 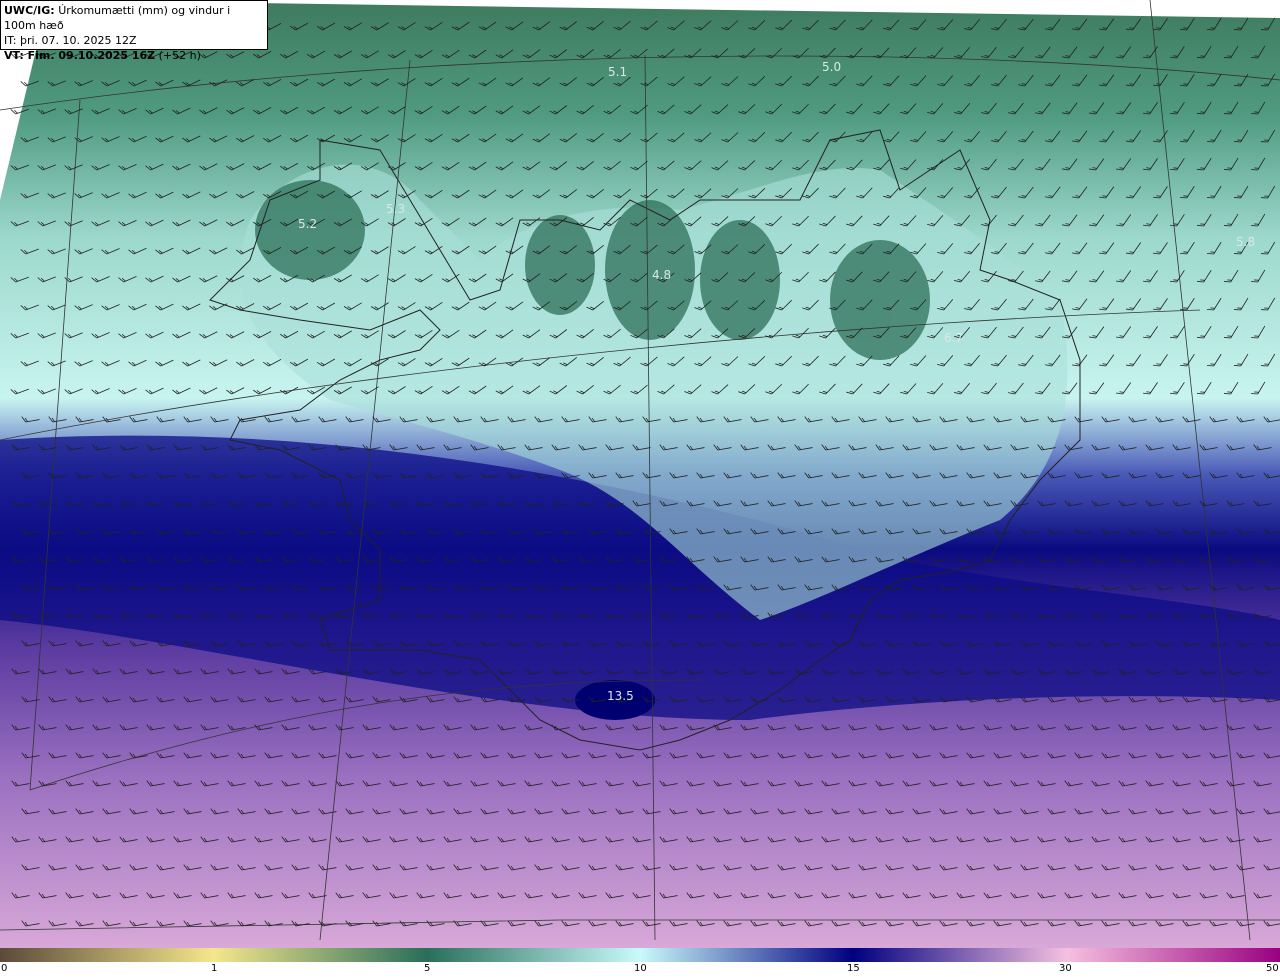 I want to click on value-label: 5.0, so click(x=831, y=67).